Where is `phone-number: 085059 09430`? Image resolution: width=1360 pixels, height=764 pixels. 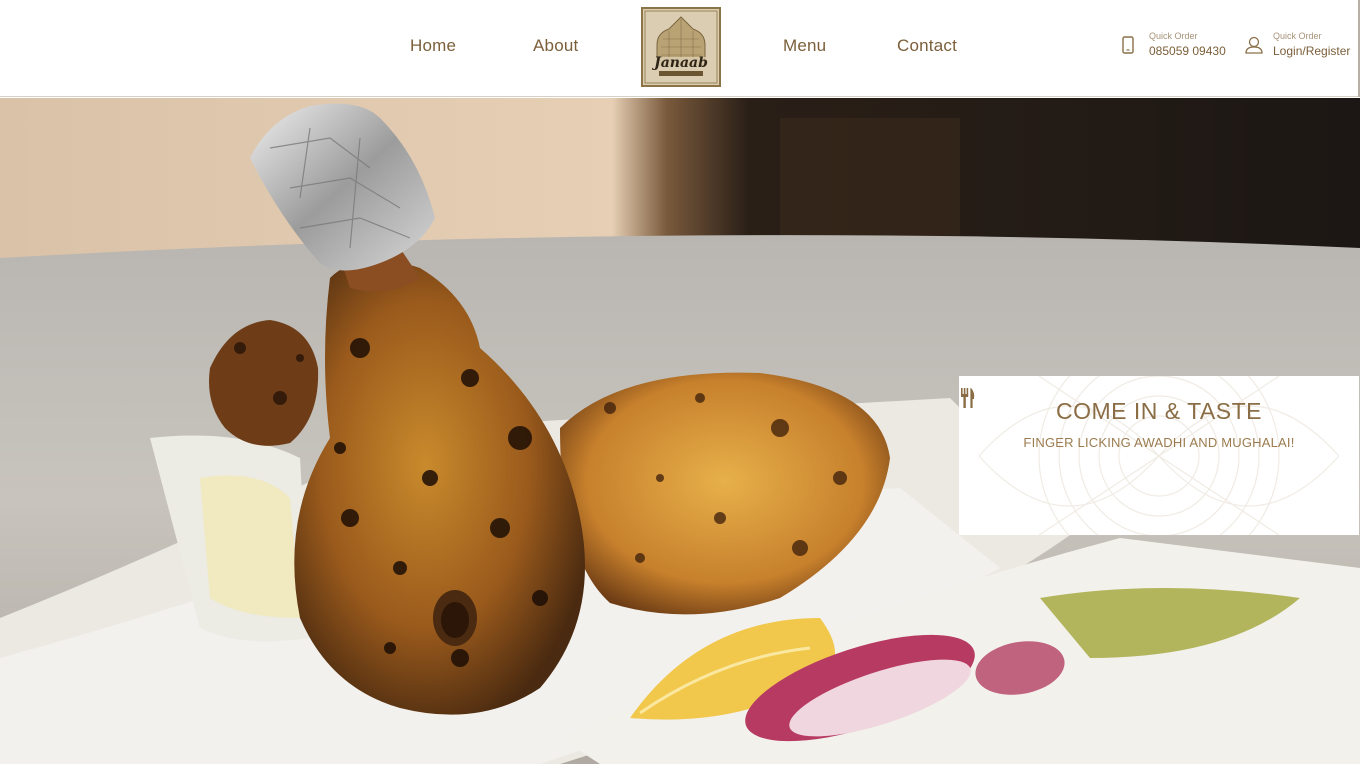 phone-number: 085059 09430 is located at coordinates (1187, 51).